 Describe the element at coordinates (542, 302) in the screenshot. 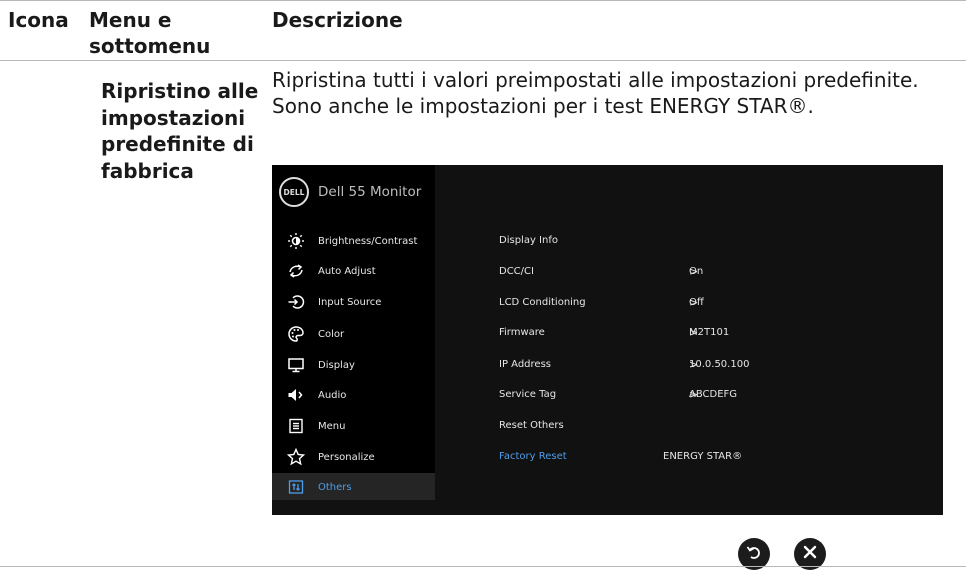

I see `osd-option-lcd-conditioning: LCD Conditioning` at that location.